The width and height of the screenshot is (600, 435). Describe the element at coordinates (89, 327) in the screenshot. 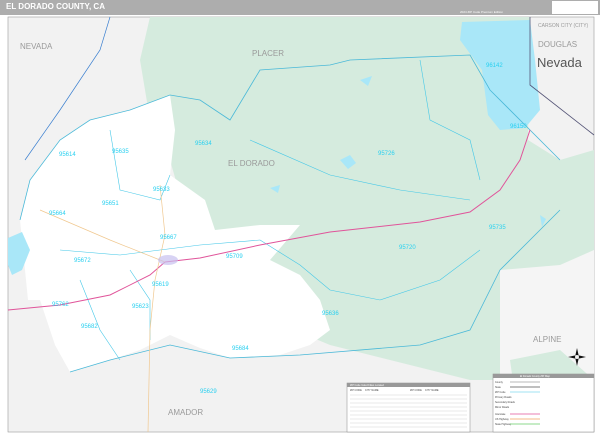

I see `zip-label: 95682` at that location.